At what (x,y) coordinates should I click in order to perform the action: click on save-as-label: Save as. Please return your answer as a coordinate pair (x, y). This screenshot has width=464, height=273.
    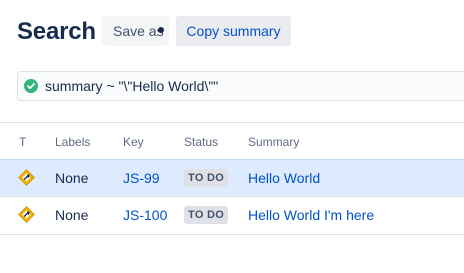
    Looking at the image, I should click on (138, 31).